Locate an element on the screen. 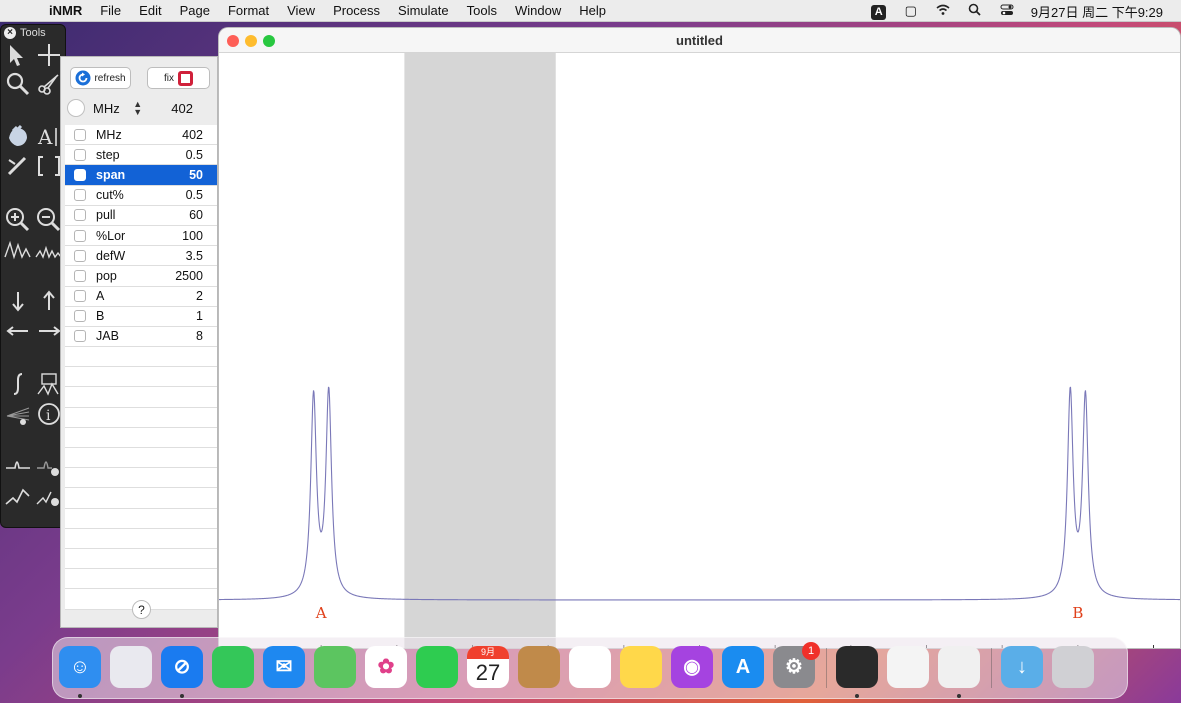 Image resolution: width=1181 pixels, height=703 pixels. refresh-button: refresh is located at coordinates (100, 78).